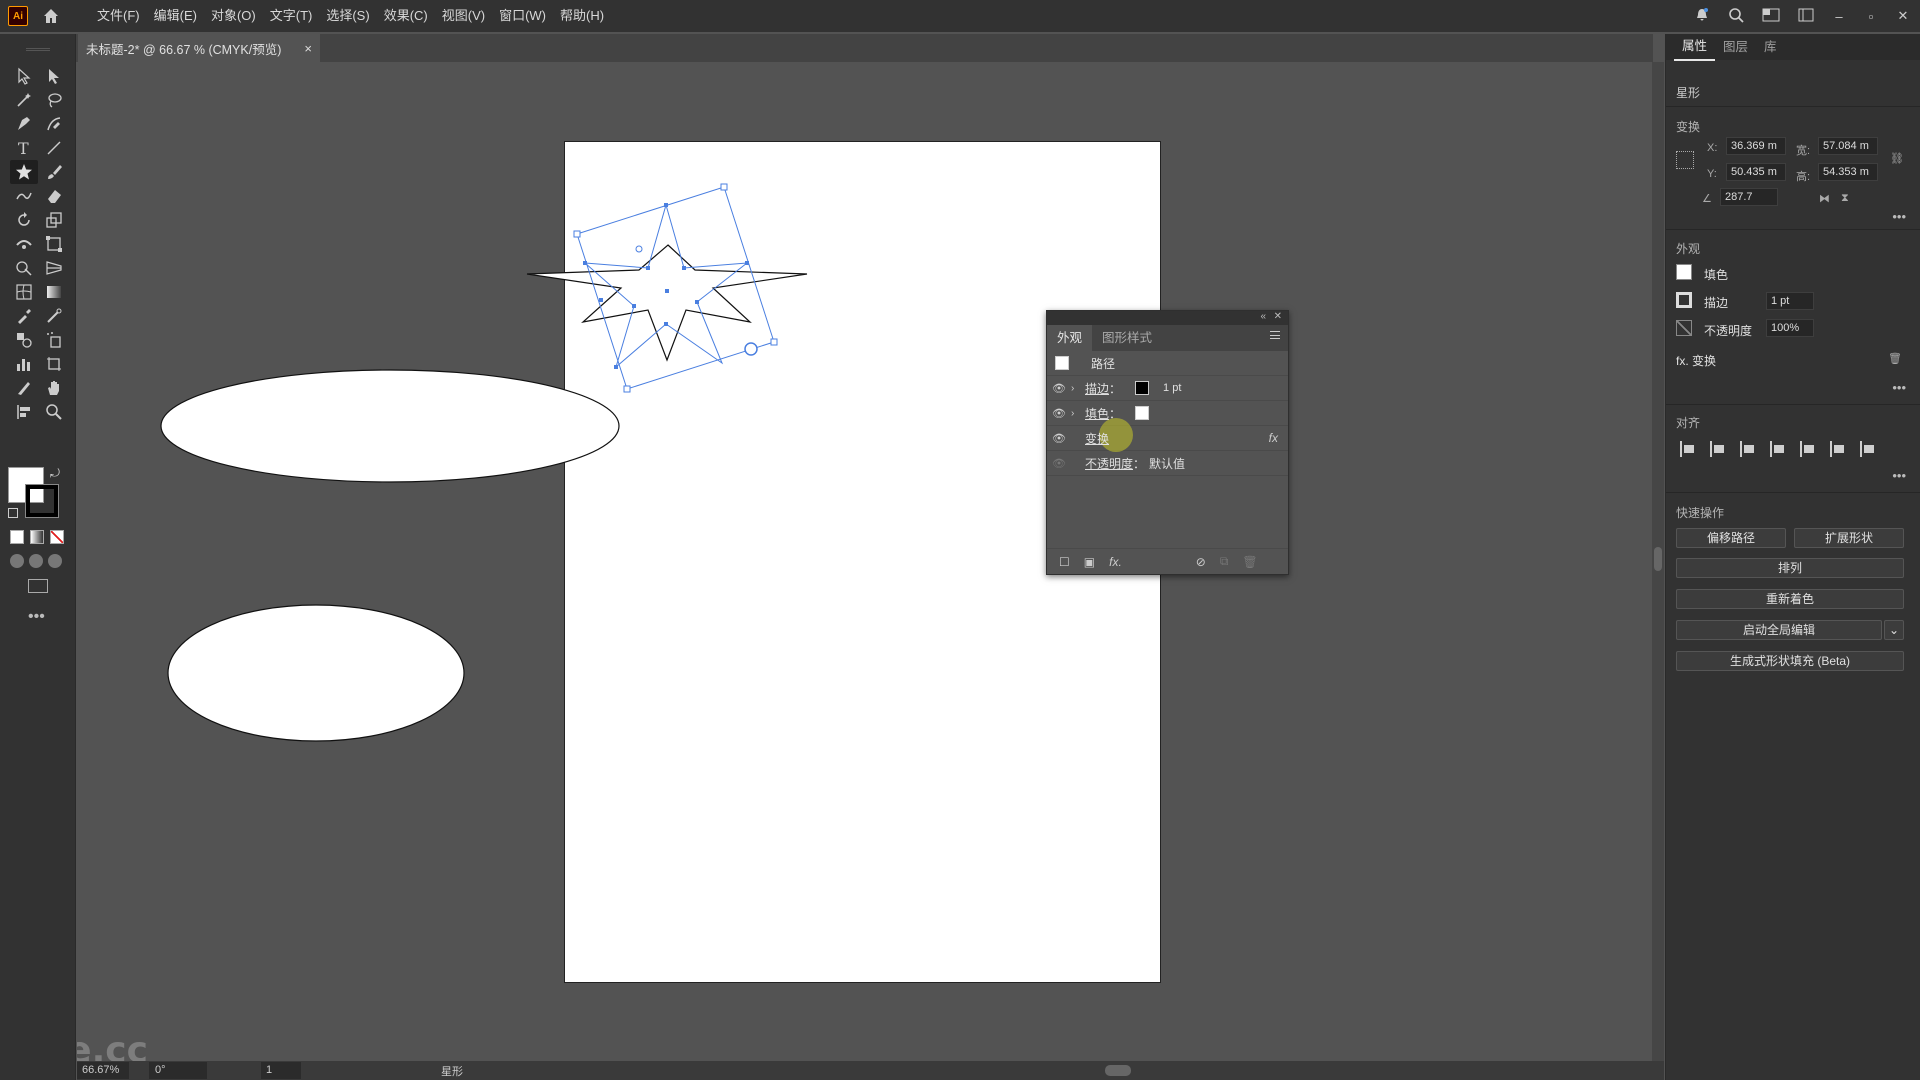 The width and height of the screenshot is (1920, 1080). Describe the element at coordinates (1167, 463) in the screenshot. I see `appearance-opacity-row: 👁 不透明度： 默认值` at that location.